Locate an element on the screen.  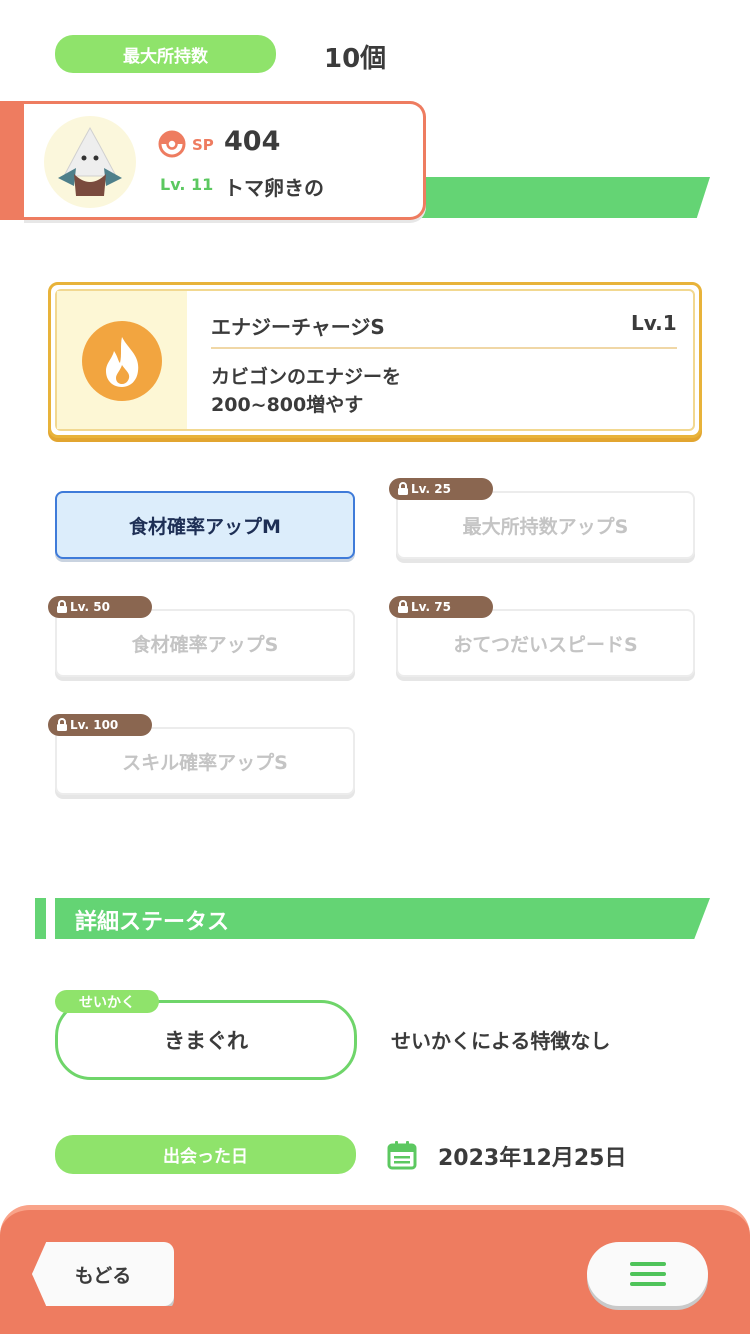
sub-skill-2-unlock-level: Lv. 25 is located at coordinates (431, 489).